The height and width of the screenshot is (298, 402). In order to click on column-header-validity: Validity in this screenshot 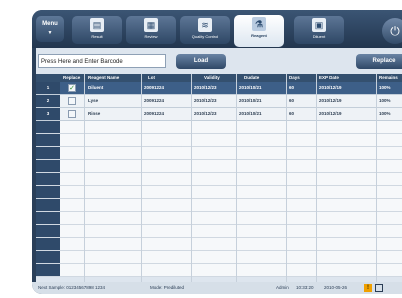, I will do `click(212, 77)`.